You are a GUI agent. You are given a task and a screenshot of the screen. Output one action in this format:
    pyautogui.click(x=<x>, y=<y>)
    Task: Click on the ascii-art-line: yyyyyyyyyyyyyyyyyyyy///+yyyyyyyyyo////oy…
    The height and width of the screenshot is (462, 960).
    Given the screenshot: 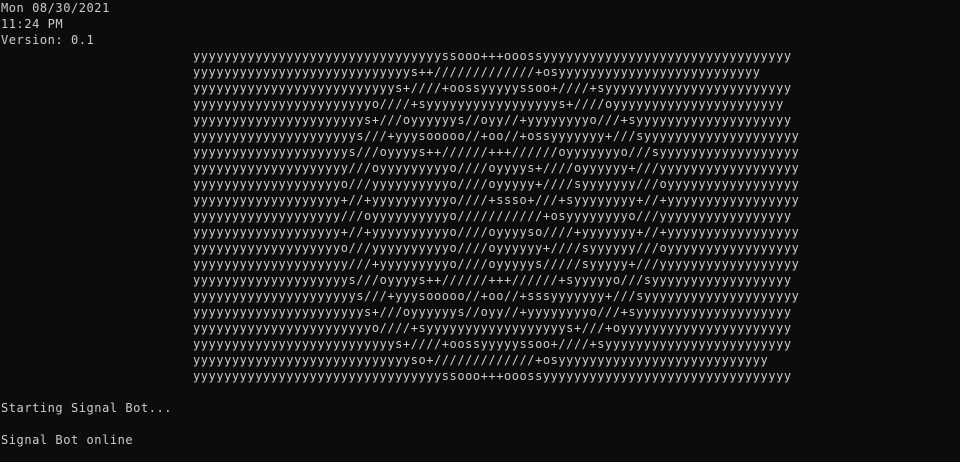 What is the action you would take?
    pyautogui.click(x=496, y=264)
    